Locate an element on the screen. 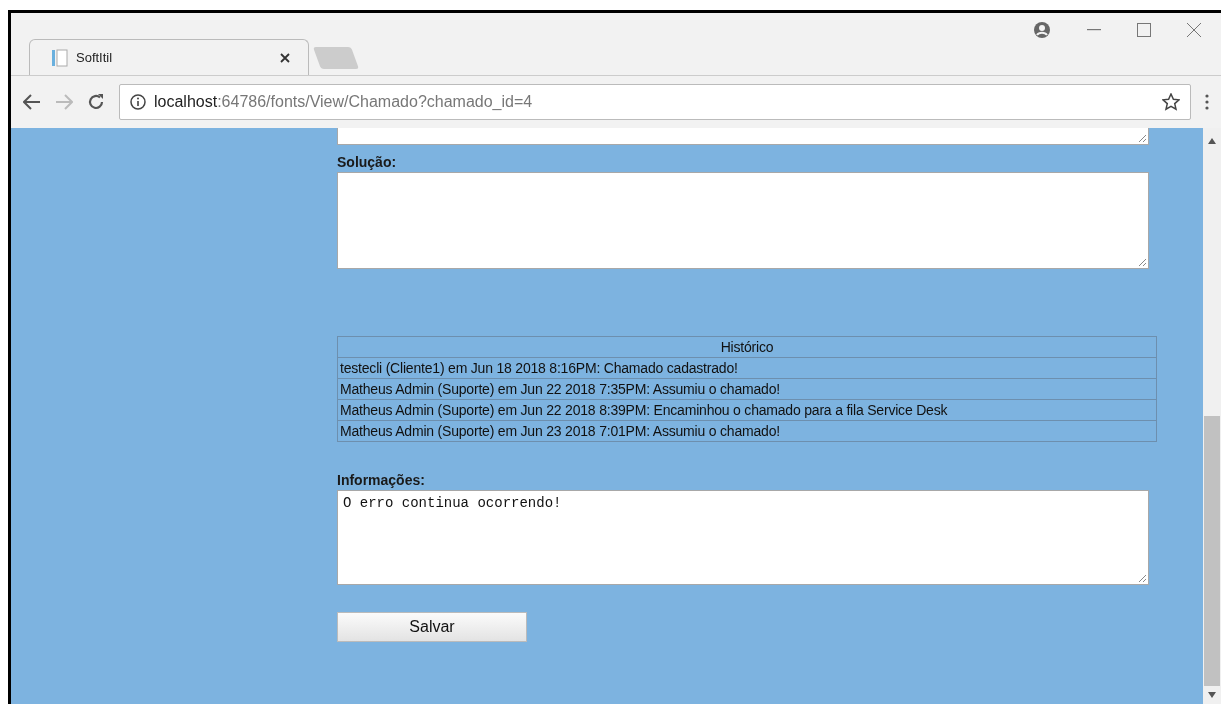 The image size is (1221, 704). scroll-down-icon is located at coordinates (1212, 695).